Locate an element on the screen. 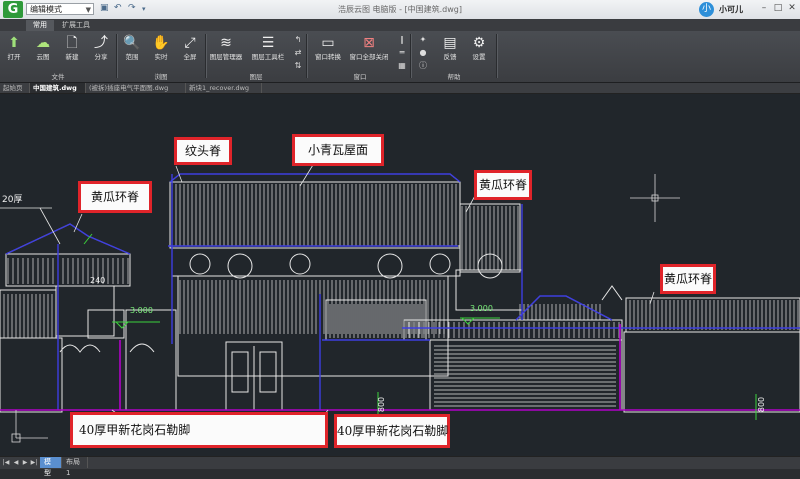 The height and width of the screenshot is (479, 800). fullscreen-button: ⤢ 全屏 is located at coordinates (190, 48).